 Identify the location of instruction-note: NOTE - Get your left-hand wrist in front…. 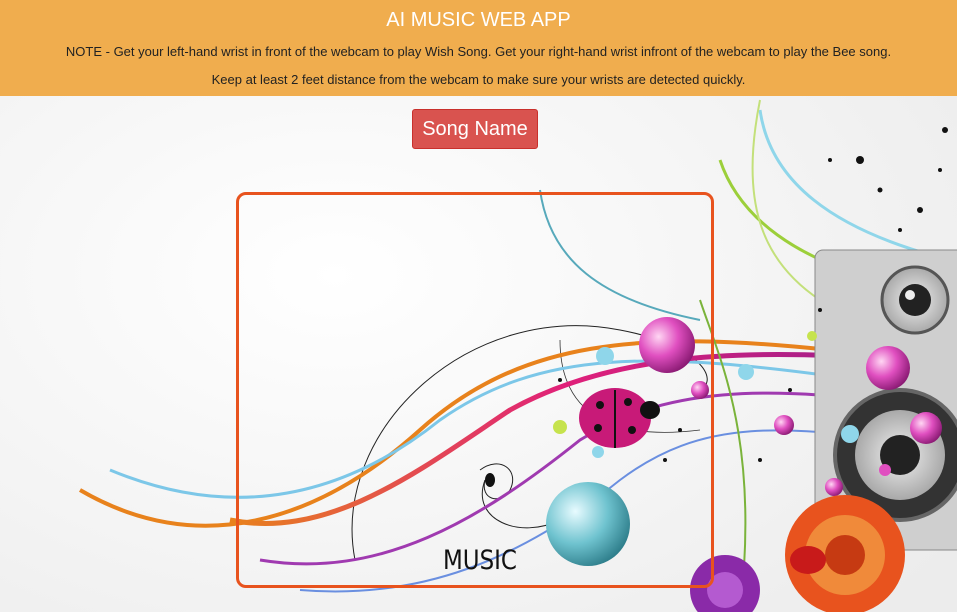
(478, 51).